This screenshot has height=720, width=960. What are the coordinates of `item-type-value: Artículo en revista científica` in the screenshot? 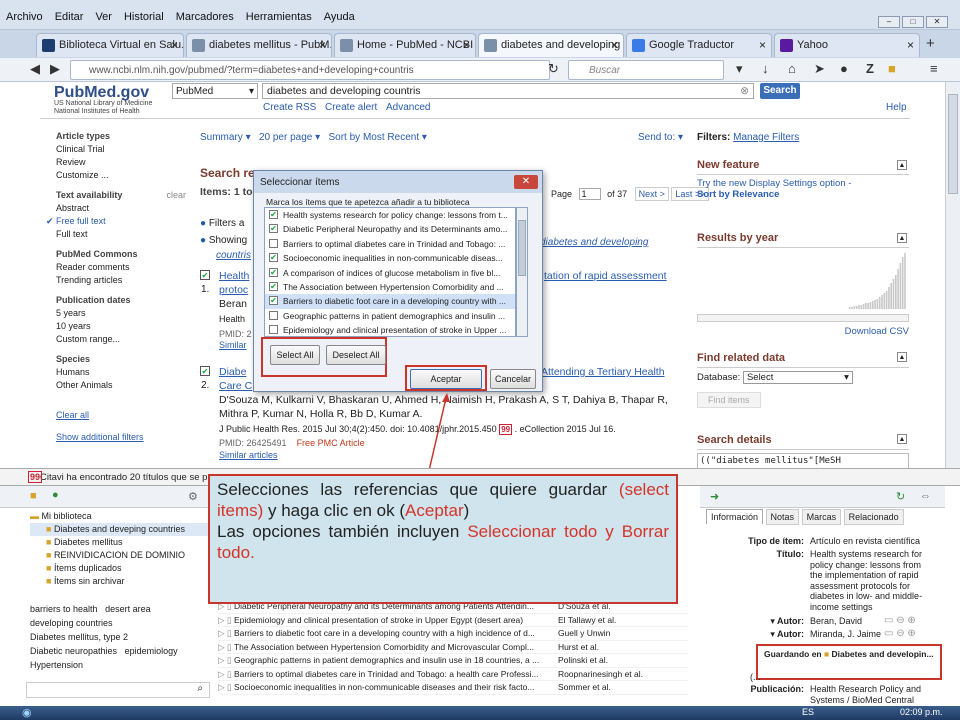 It's located at (875, 541).